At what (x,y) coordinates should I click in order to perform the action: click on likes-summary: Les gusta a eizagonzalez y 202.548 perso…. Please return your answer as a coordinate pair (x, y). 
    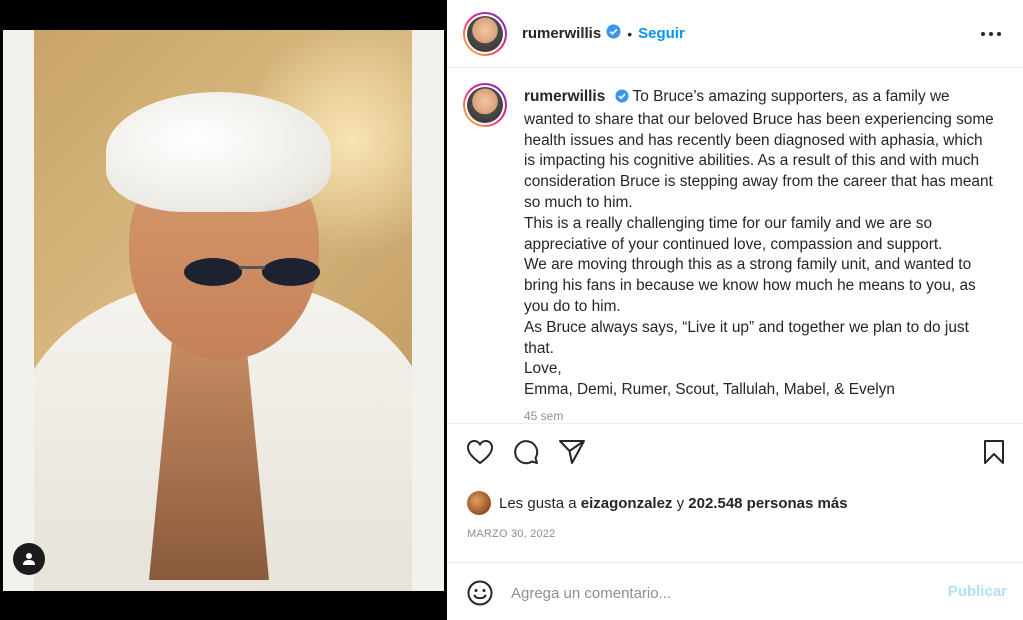
    Looking at the image, I should click on (657, 503).